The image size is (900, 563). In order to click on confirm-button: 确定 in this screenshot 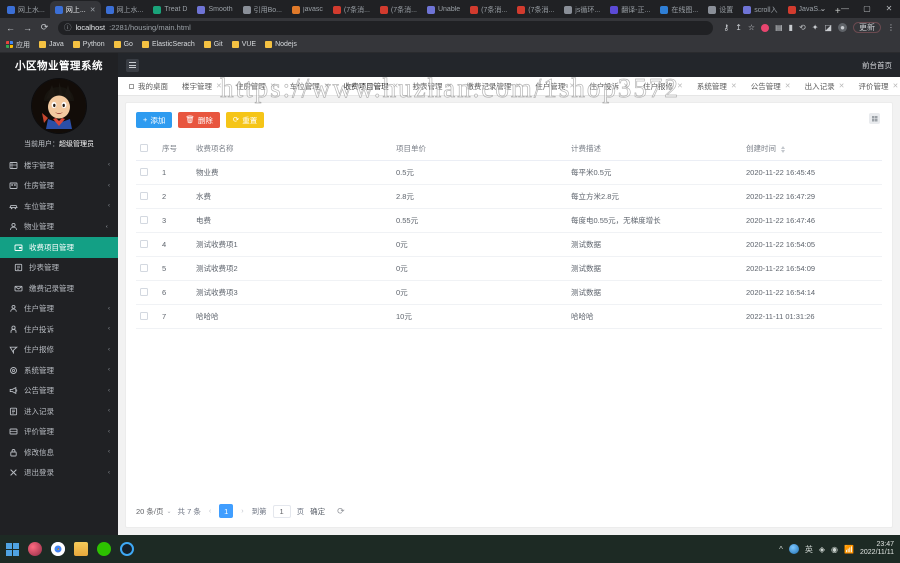, I will do `click(317, 511)`.